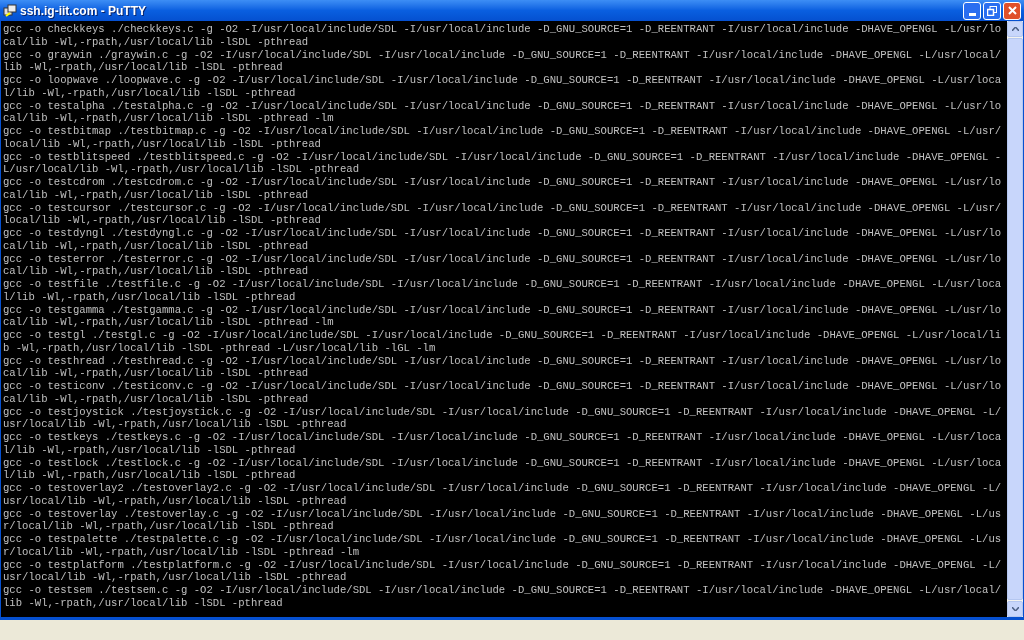 The height and width of the screenshot is (640, 1024). Describe the element at coordinates (181, 169) in the screenshot. I see `terminal-line: L/usr/local/lib -Wl,-rpath,/usr/local/lib -lSDL -pthread` at that location.